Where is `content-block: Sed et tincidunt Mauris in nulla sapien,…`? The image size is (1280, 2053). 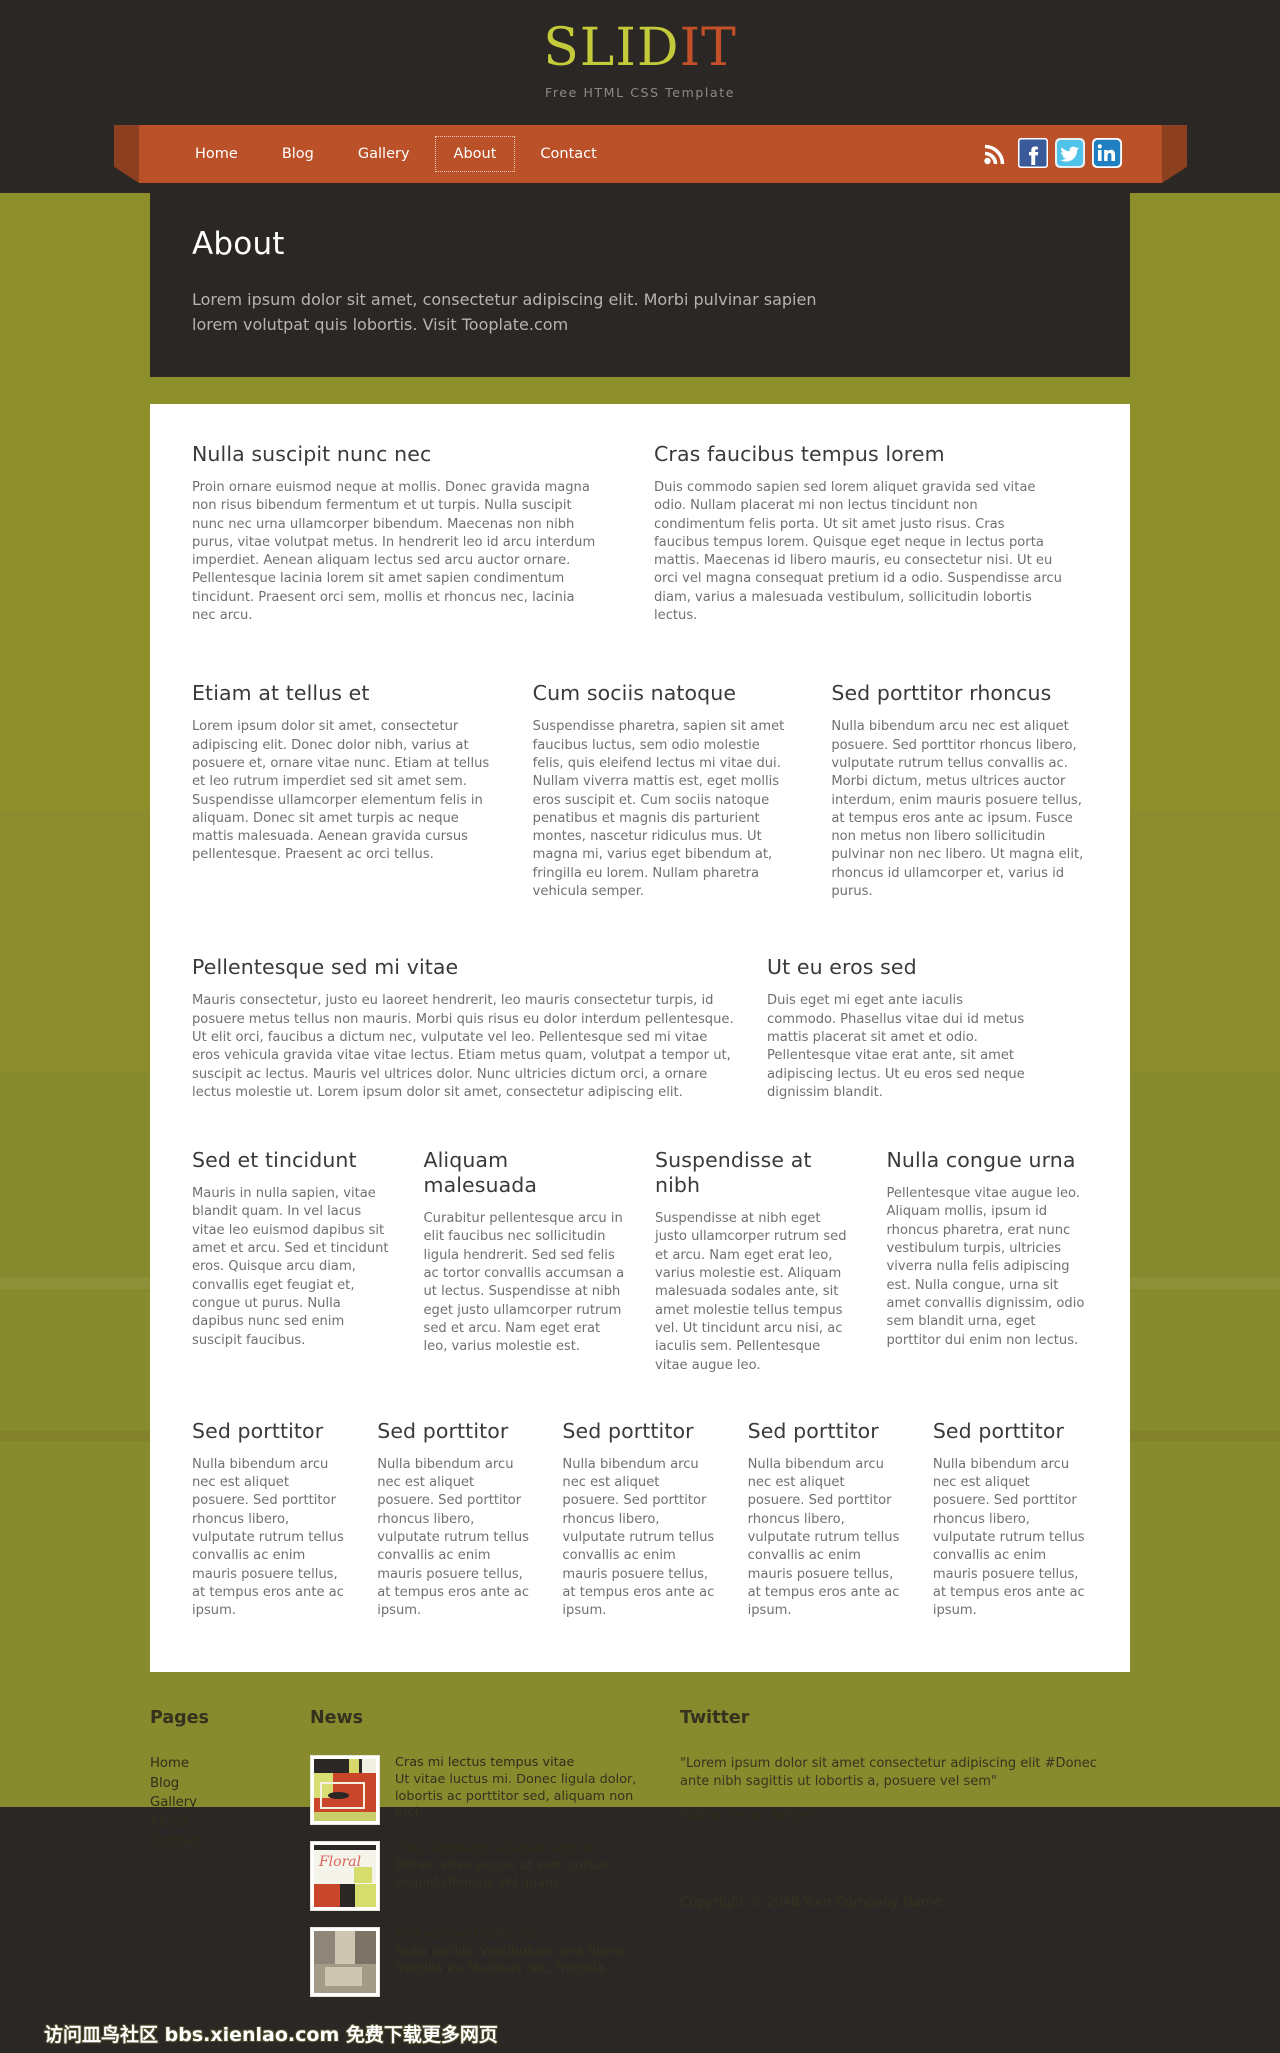
content-block: Sed et tincidunt Mauris in nulla sapien,… is located at coordinates (293, 1261).